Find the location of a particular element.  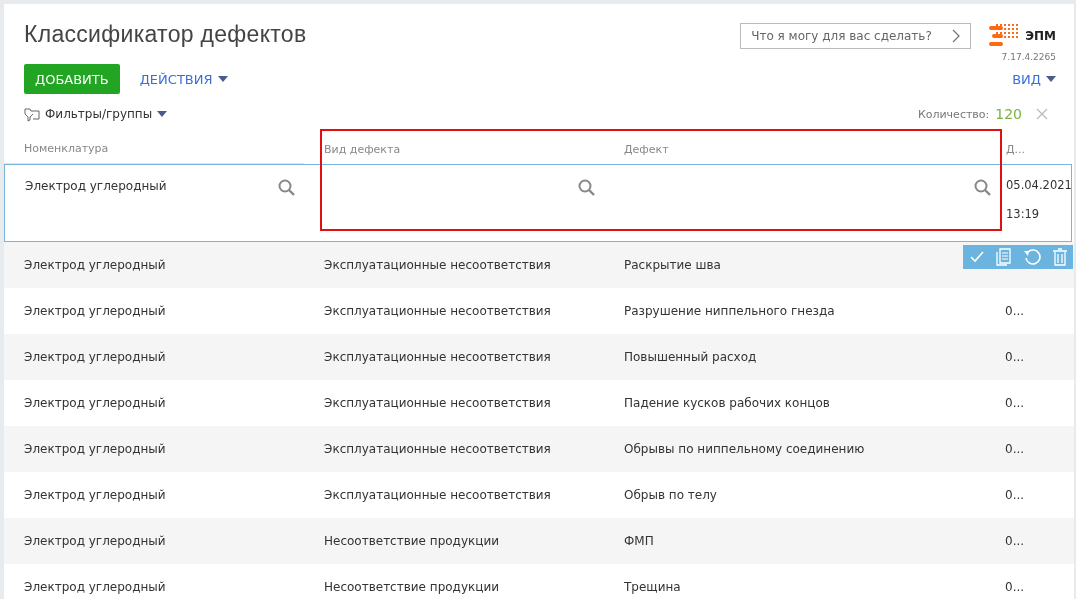

version-label: 7.17.4.2265 is located at coordinates (1028, 57).